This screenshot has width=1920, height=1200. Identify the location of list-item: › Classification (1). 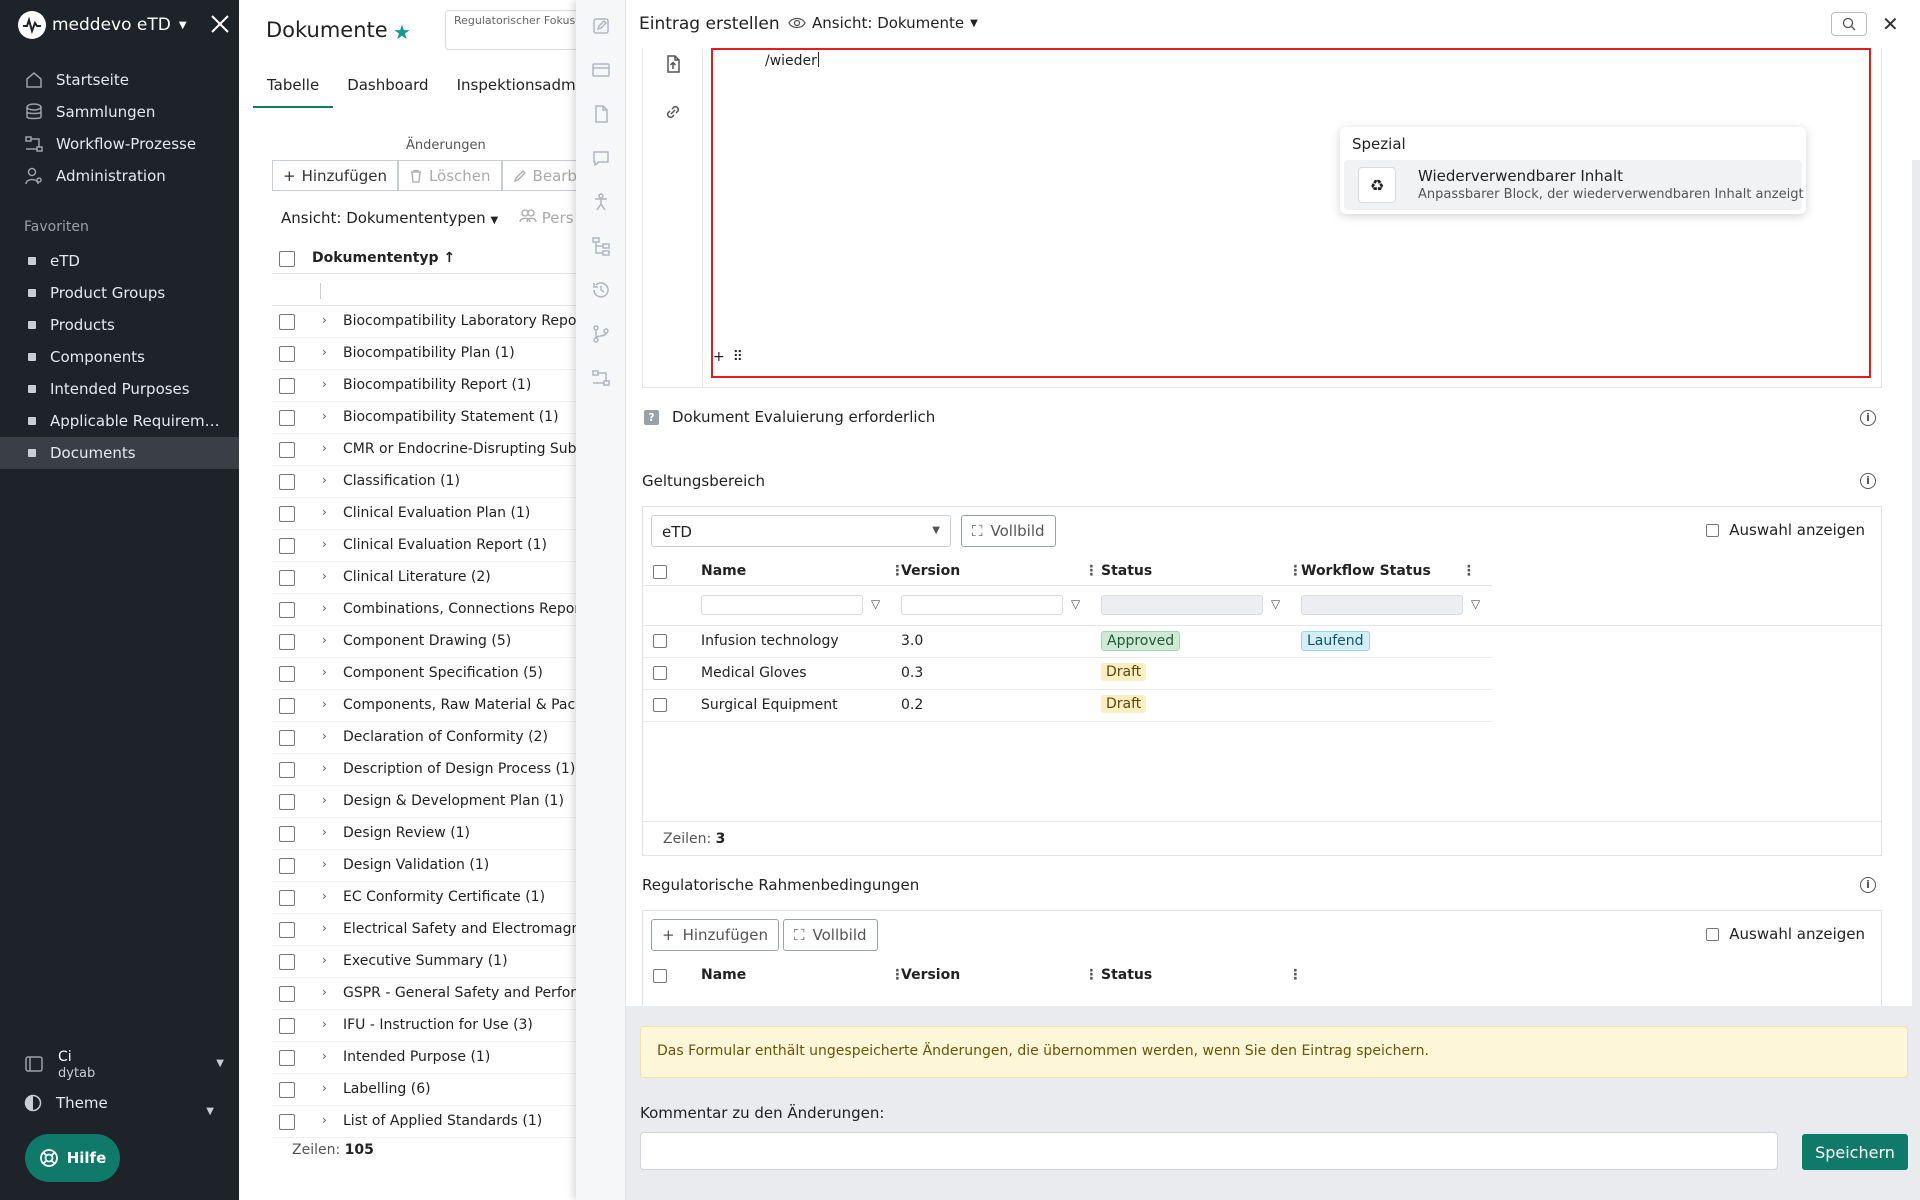
(424, 482).